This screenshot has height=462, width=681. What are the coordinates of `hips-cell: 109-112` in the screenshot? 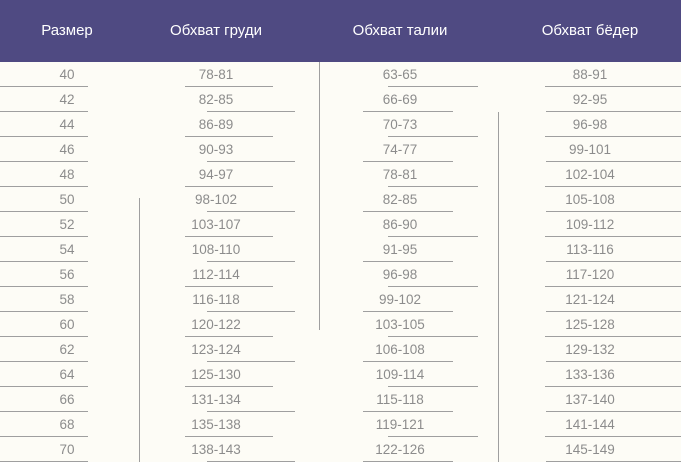 It's located at (590, 224).